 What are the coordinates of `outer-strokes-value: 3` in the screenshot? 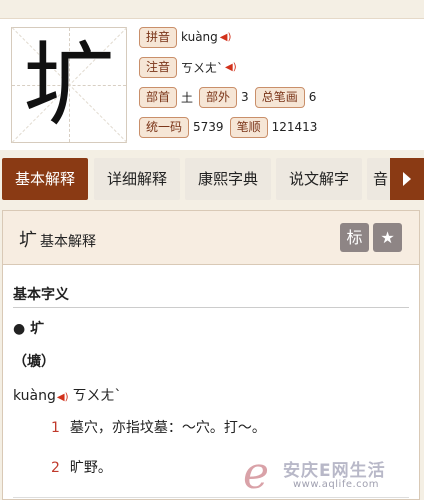 It's located at (245, 97).